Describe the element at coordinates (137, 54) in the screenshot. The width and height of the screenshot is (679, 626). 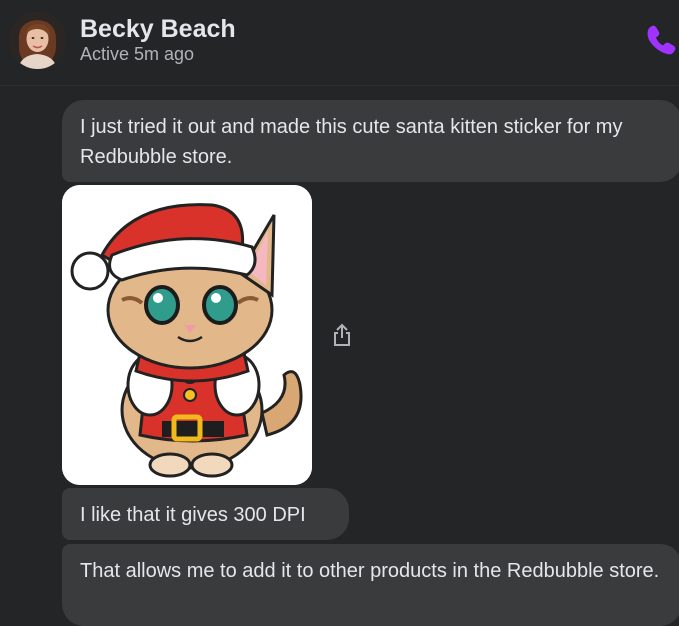
I see `contact-status: Active 5m ago` at that location.